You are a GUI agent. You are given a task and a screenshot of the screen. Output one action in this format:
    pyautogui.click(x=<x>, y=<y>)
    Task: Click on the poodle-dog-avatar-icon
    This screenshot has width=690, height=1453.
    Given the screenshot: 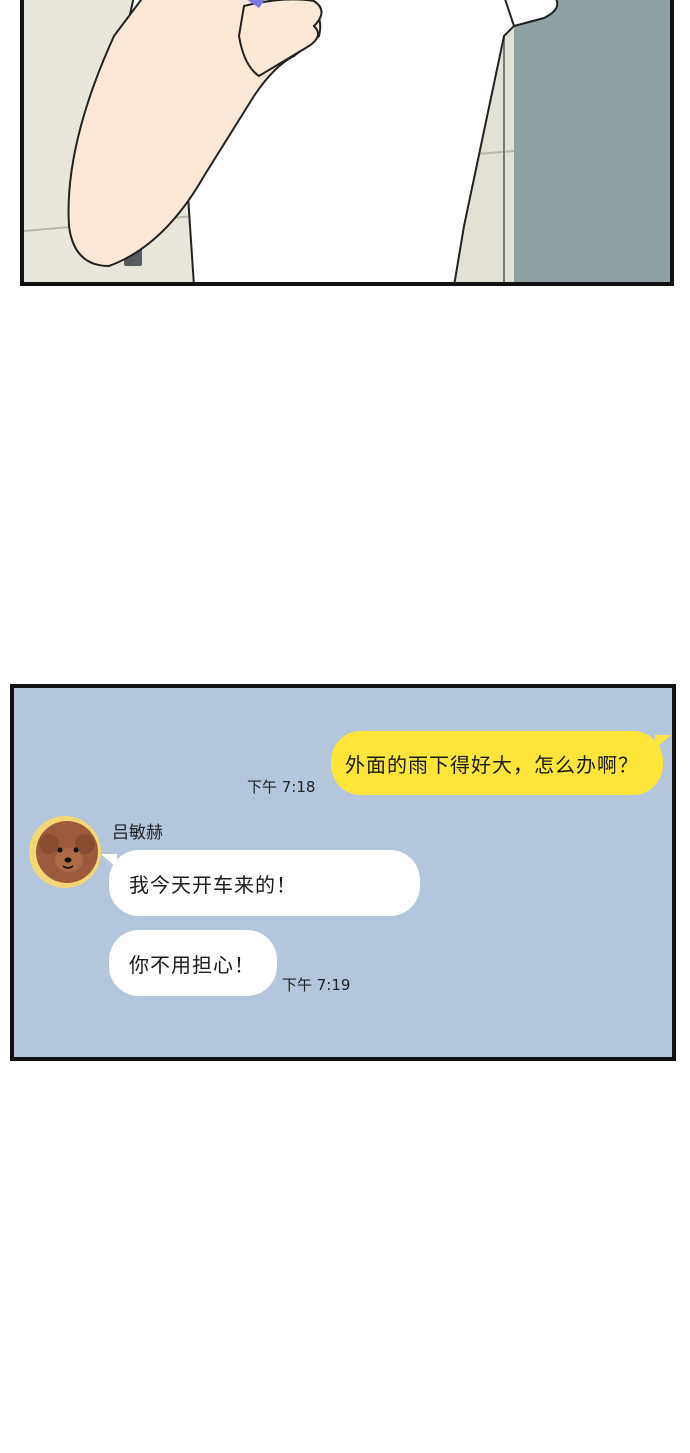 What is the action you would take?
    pyautogui.click(x=65, y=852)
    